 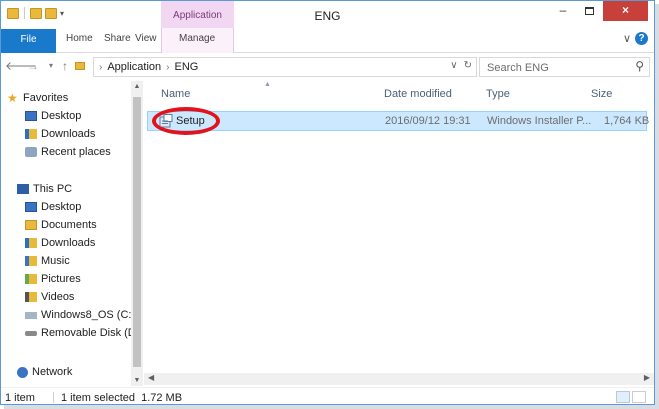 I want to click on nav-music: Music, so click(x=47, y=261).